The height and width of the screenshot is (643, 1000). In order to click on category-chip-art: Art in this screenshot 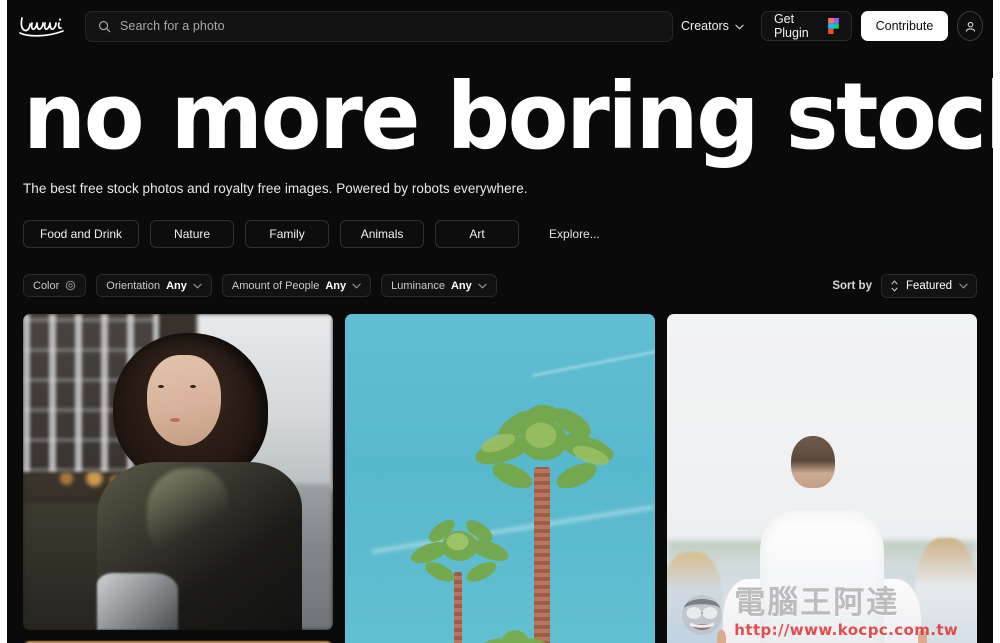, I will do `click(477, 233)`.